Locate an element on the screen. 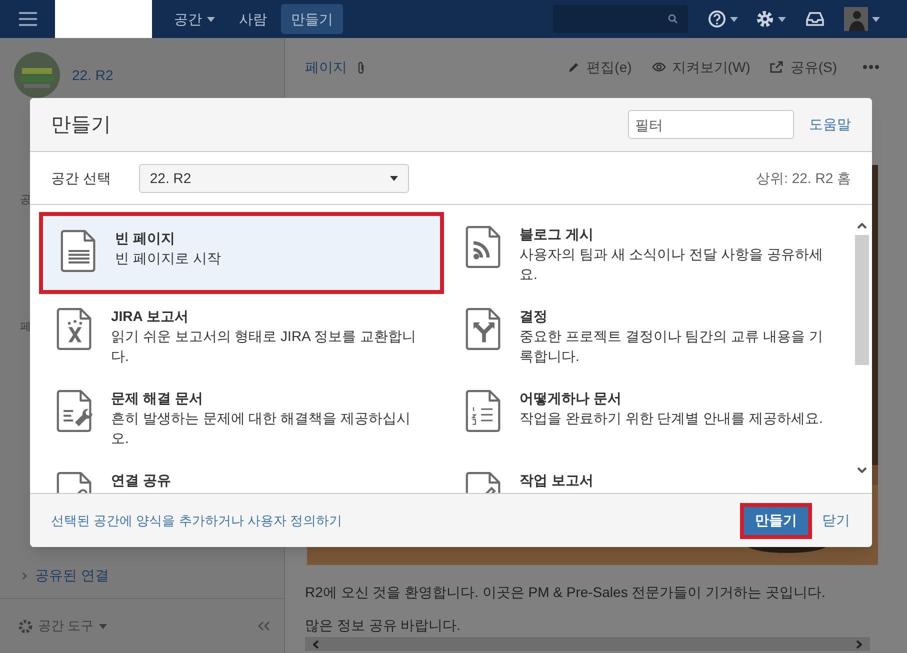 The height and width of the screenshot is (653, 907). settings-icon is located at coordinates (765, 19).